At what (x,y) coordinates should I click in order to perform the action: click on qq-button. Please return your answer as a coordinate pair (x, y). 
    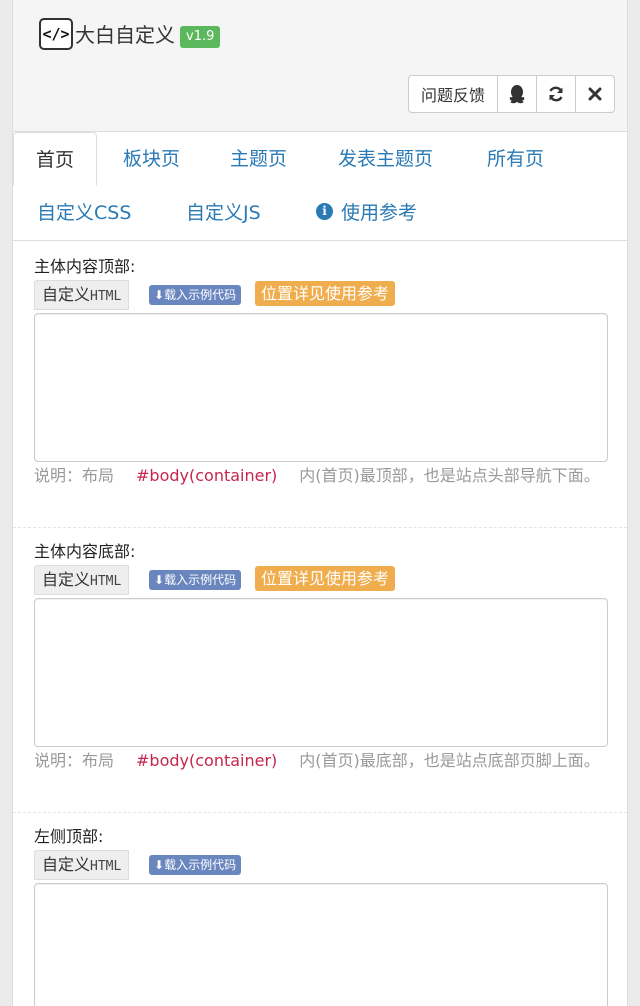
    Looking at the image, I should click on (517, 94).